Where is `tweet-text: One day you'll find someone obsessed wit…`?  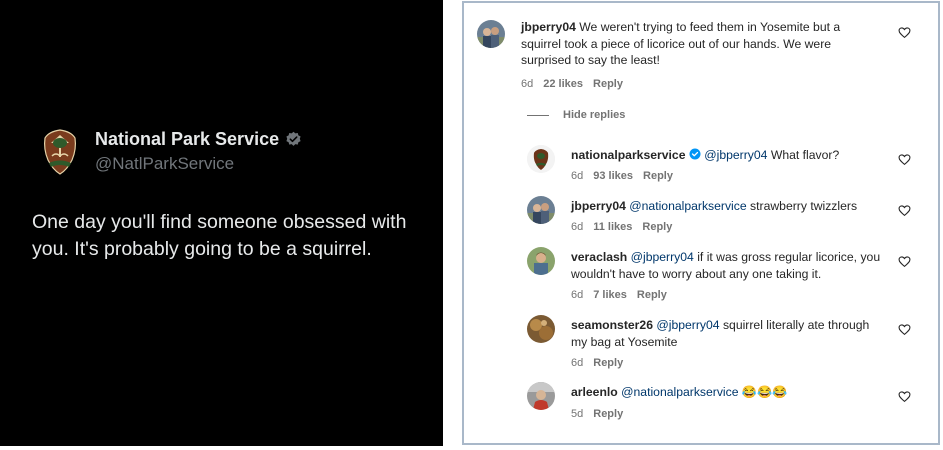
tweet-text: One day you'll find someone obsessed wit… is located at coordinates (219, 235).